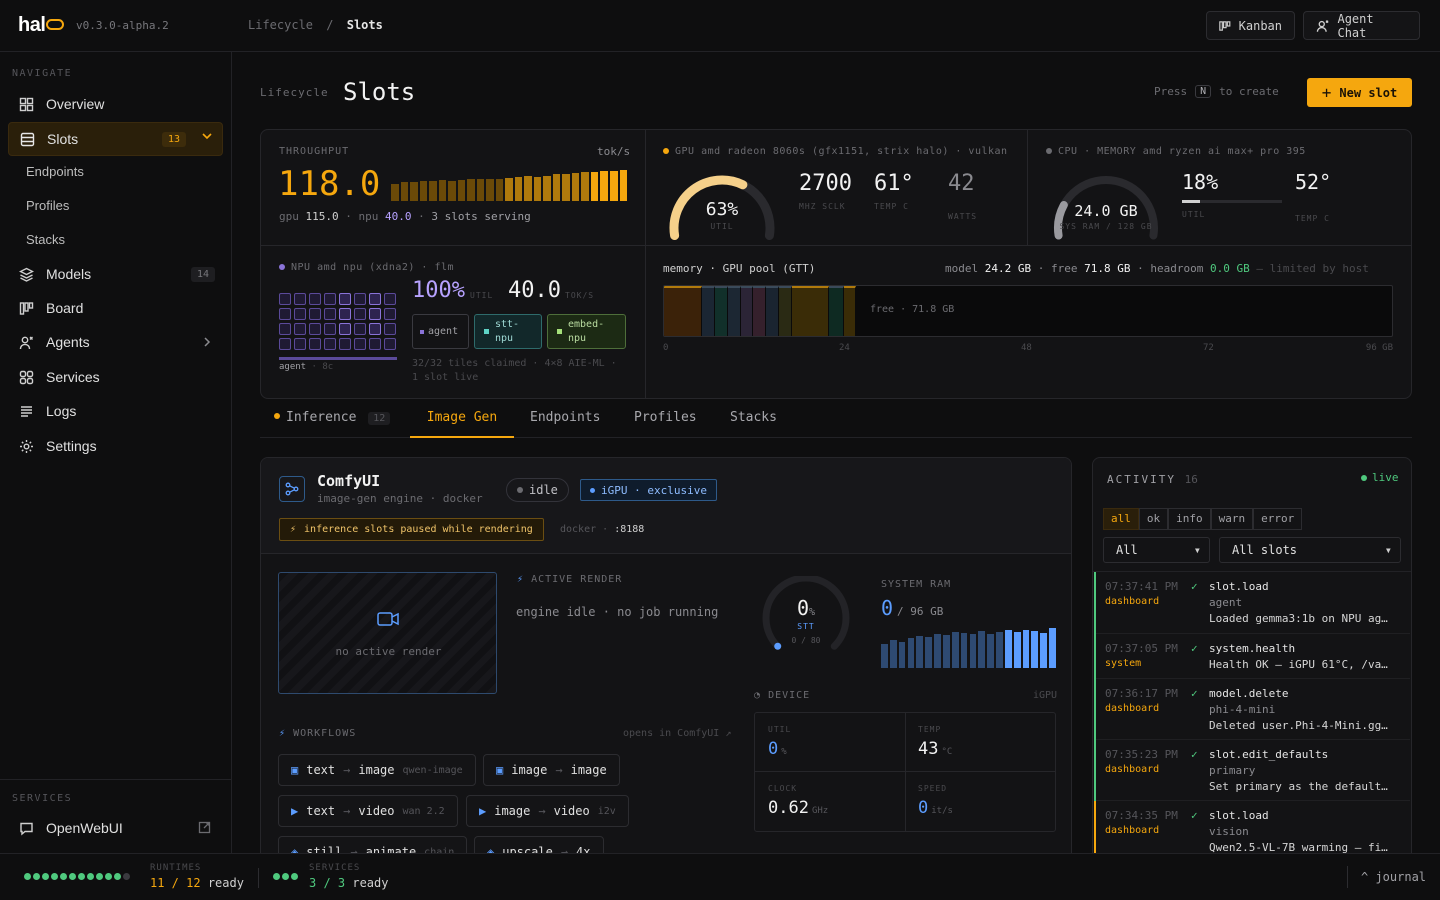 Image resolution: width=1440 pixels, height=900 pixels. I want to click on cpu-util-fill, so click(1191, 201).